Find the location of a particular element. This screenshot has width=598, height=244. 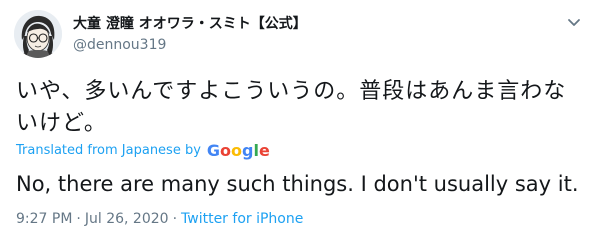

google-logo-letter: G is located at coordinates (213, 150).